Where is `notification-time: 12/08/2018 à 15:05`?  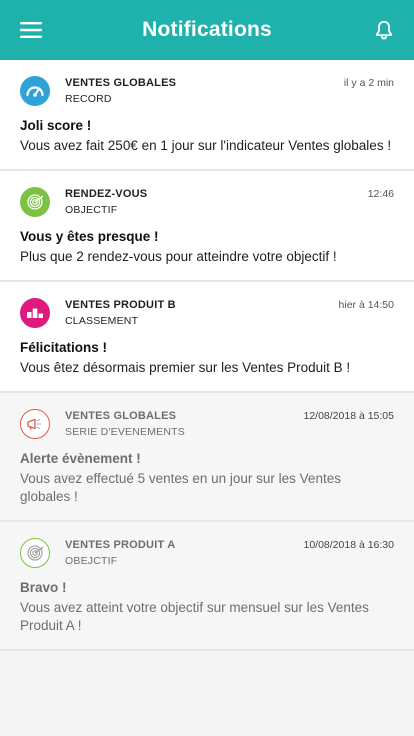
notification-time: 12/08/2018 à 15:05 is located at coordinates (348, 416).